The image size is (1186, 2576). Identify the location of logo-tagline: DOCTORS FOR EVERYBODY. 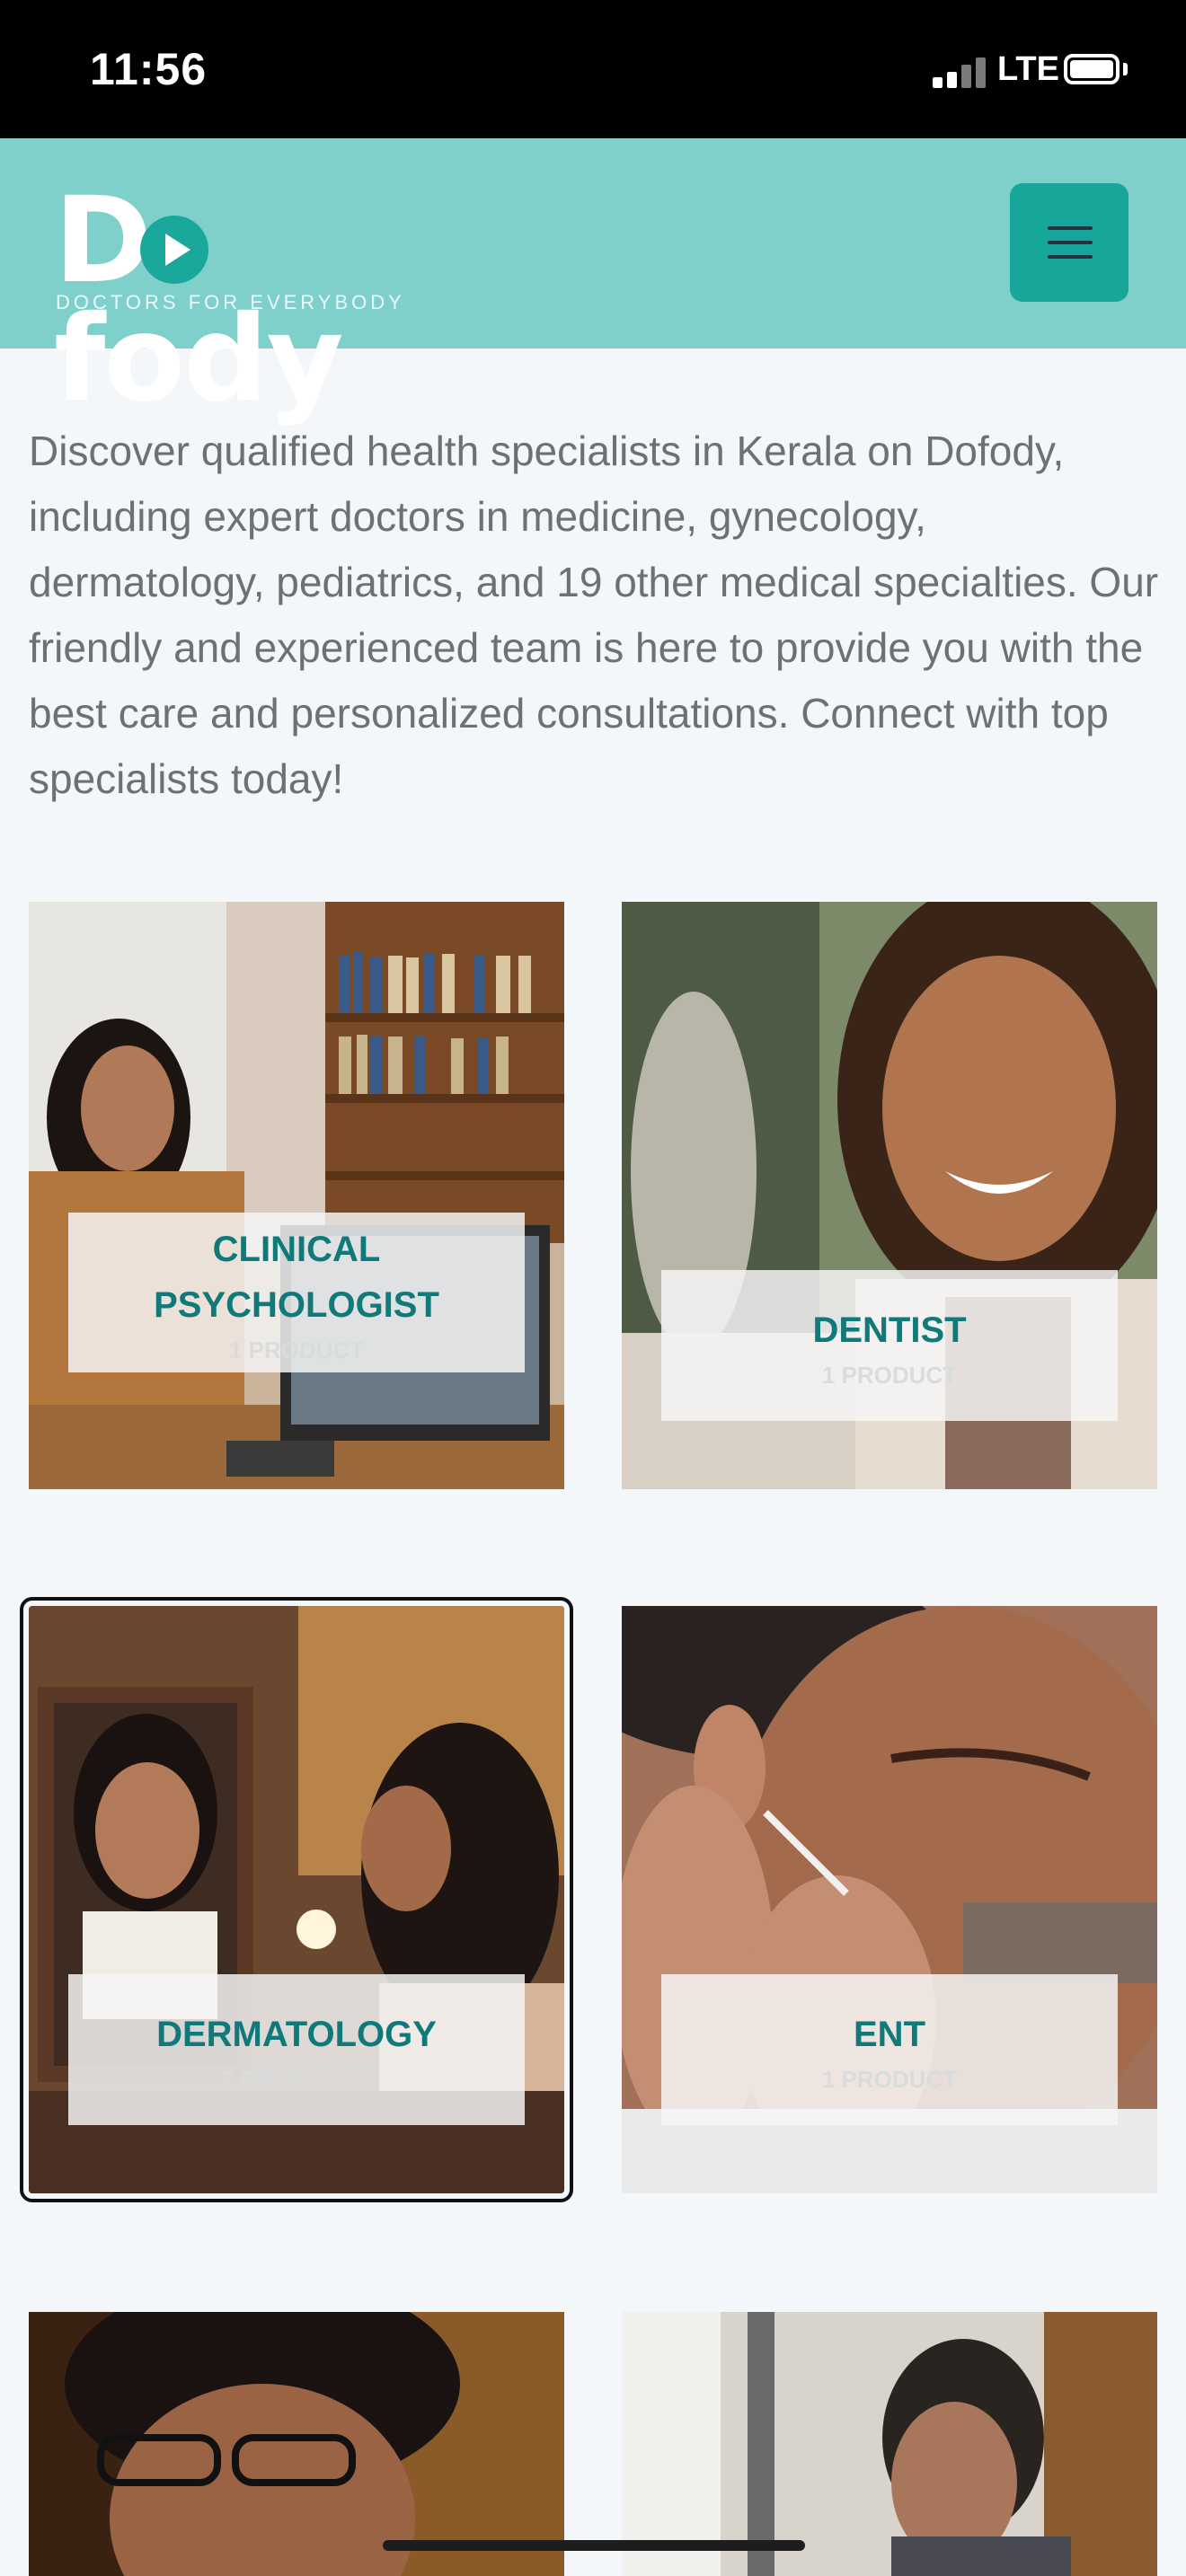
(230, 302).